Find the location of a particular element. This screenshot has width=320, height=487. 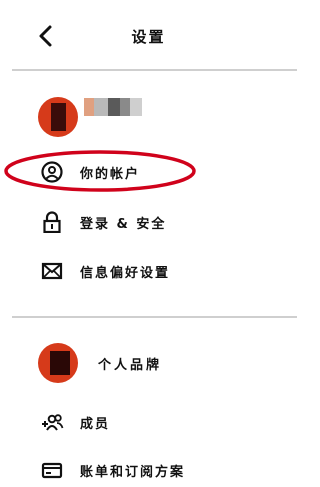

brand-avatar is located at coordinates (58, 363).